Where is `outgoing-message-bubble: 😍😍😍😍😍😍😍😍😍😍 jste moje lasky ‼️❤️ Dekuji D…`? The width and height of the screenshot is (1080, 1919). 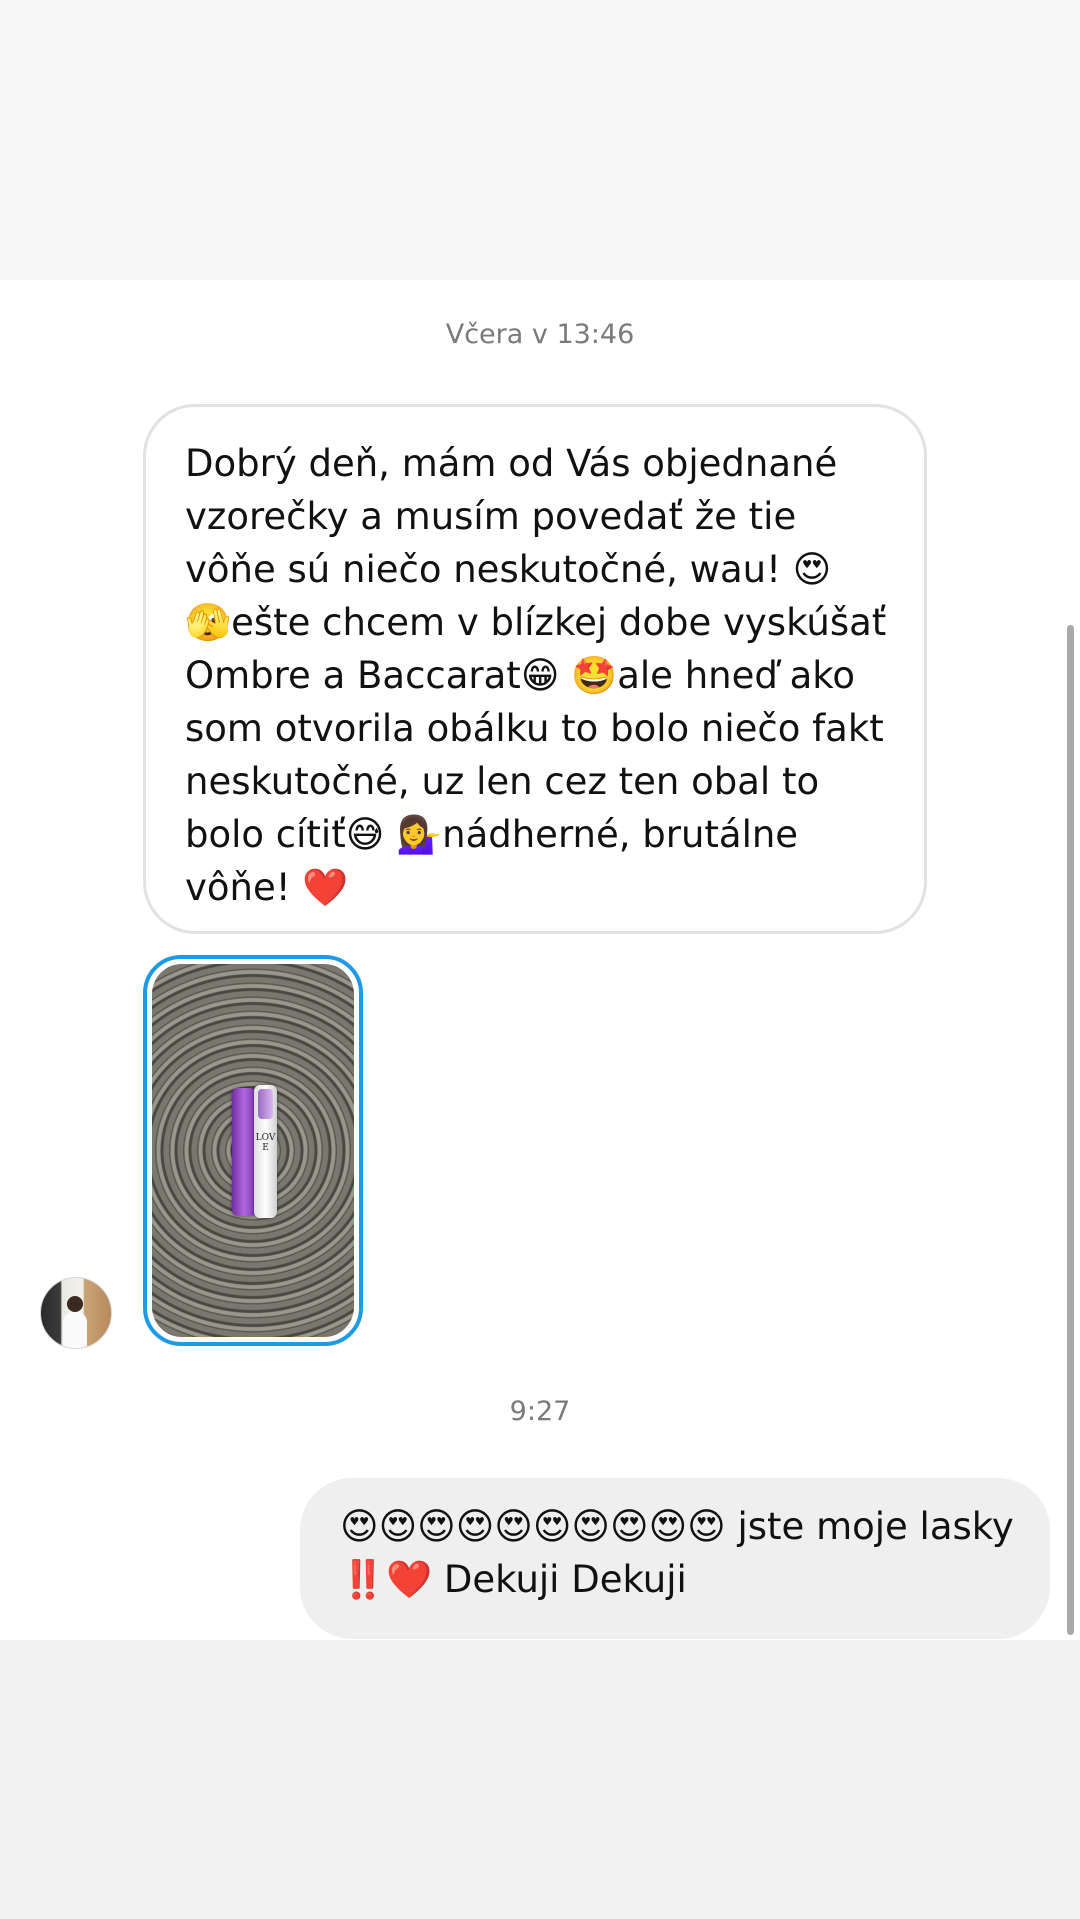
outgoing-message-bubble: 😍😍😍😍😍😍😍😍😍😍 jste moje lasky ‼️❤️ Dekuji D… is located at coordinates (675, 1558).